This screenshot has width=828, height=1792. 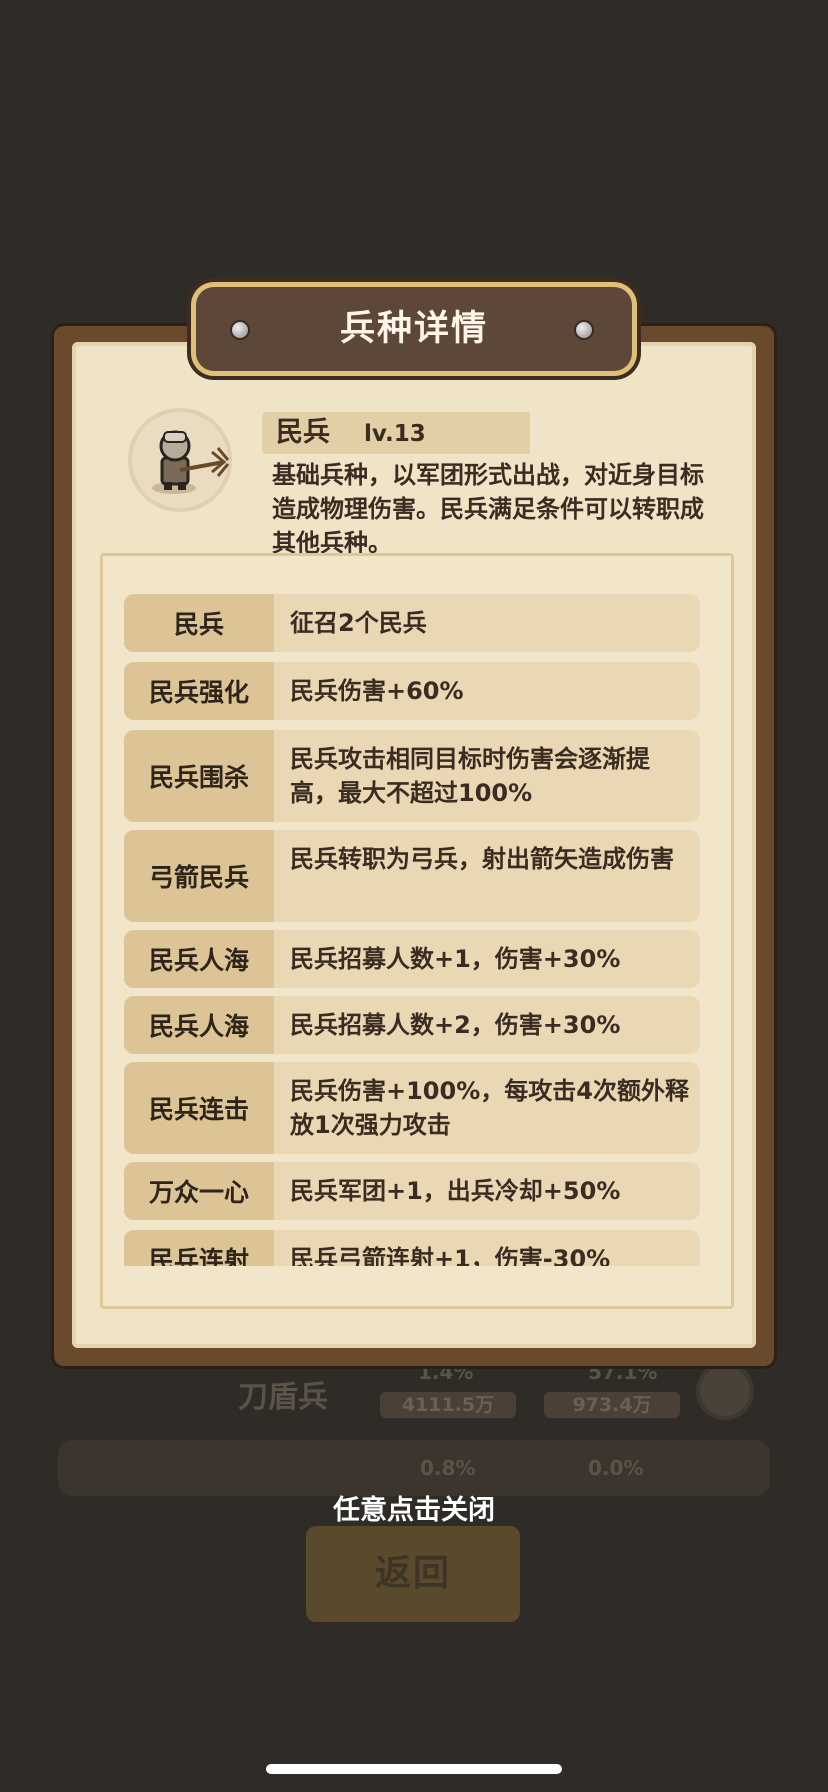 I want to click on skill-row: 万众一心 民兵军团+1，出兵冷却+50%, so click(x=412, y=1191).